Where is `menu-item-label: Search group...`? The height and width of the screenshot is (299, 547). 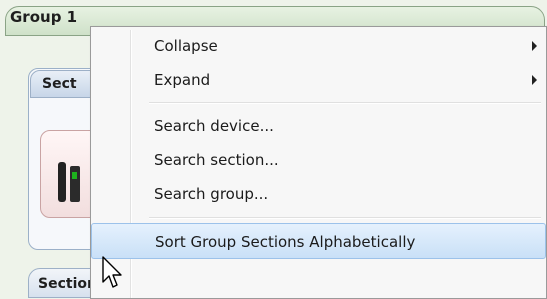 menu-item-label: Search group... is located at coordinates (211, 194).